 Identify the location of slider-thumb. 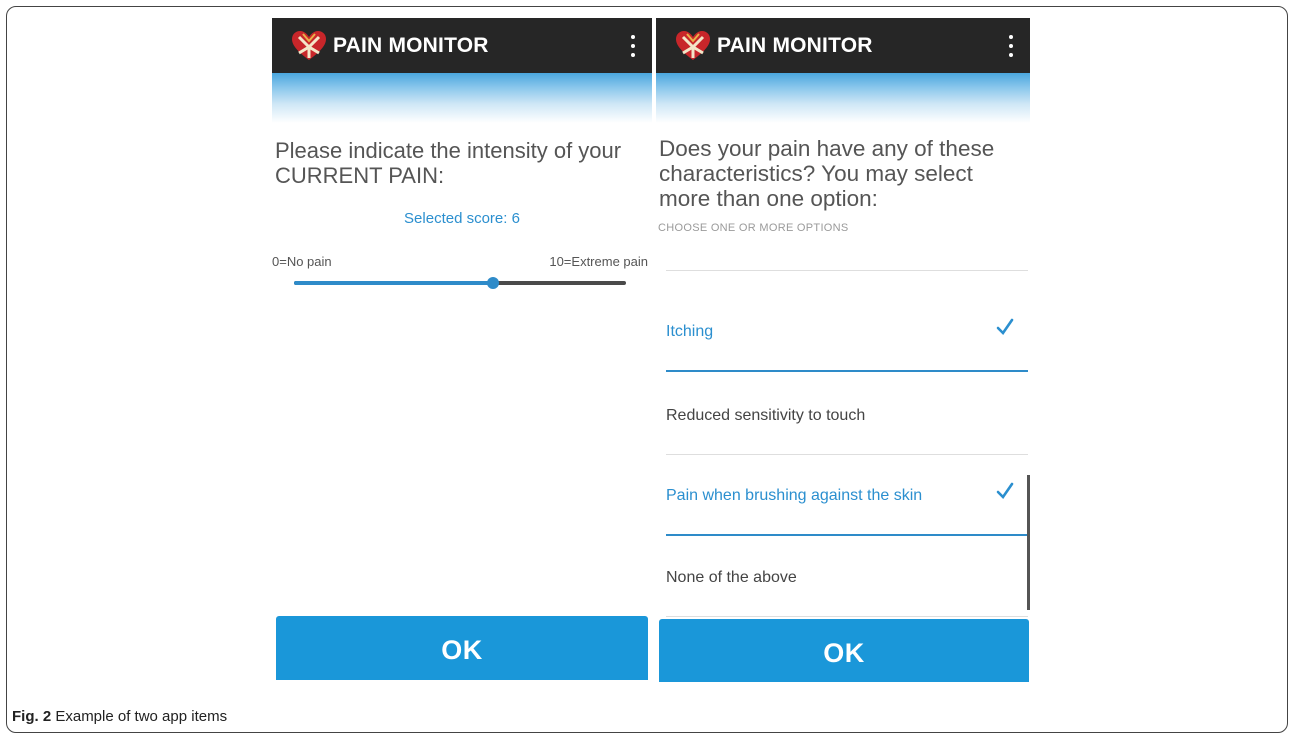
(493, 283).